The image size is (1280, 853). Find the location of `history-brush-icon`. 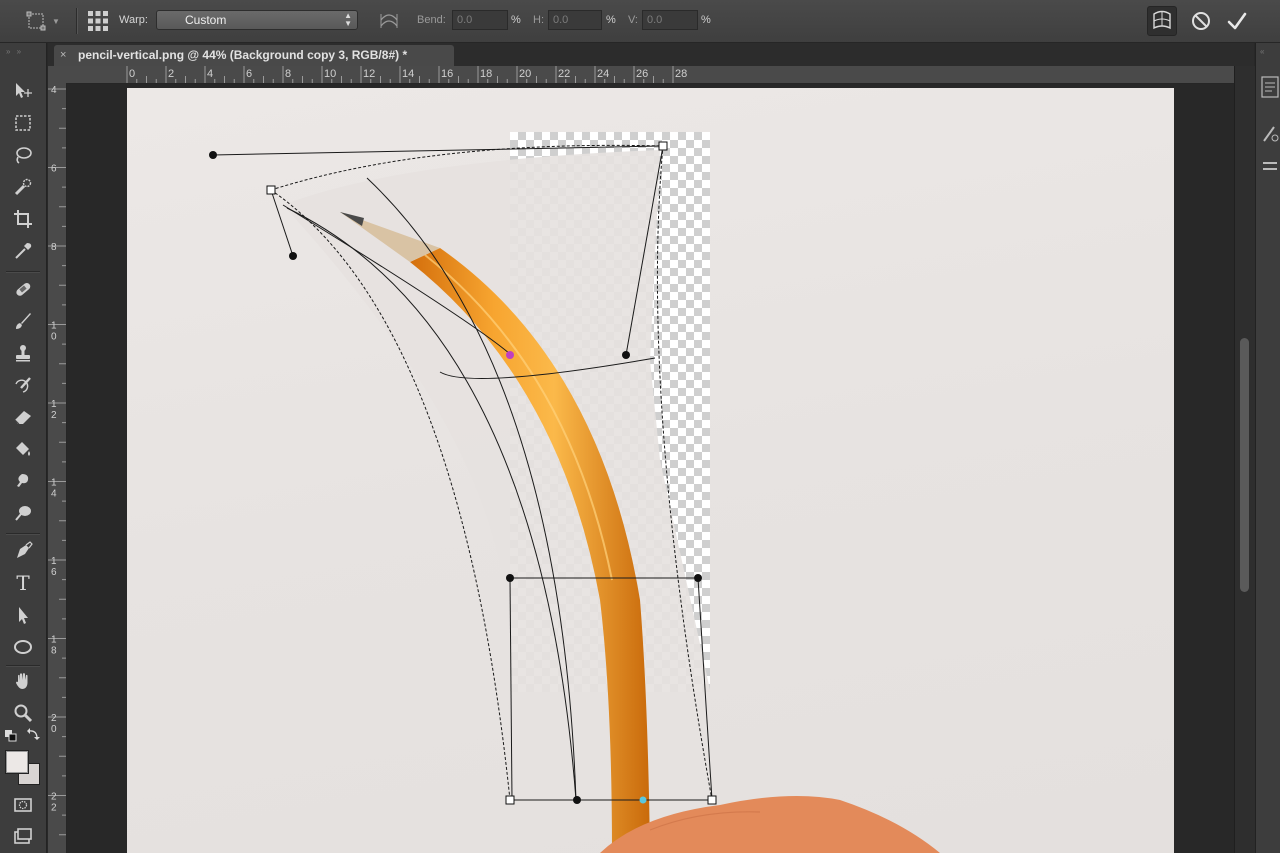

history-brush-icon is located at coordinates (23, 385).